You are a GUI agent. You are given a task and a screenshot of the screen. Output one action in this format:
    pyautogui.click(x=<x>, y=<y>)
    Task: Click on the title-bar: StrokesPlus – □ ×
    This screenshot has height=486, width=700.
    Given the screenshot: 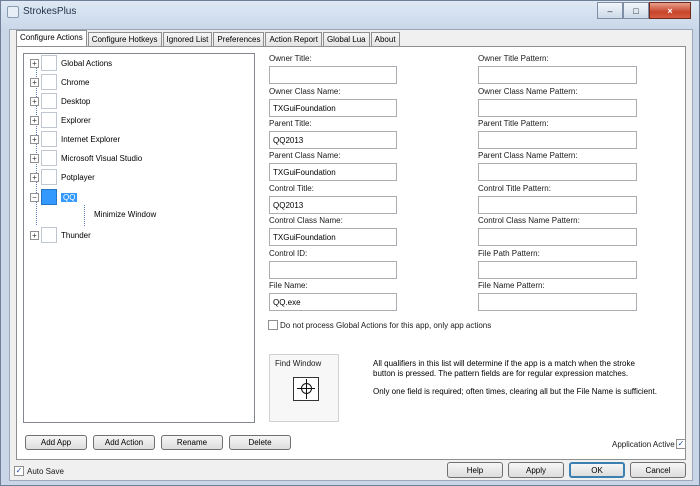 What is the action you would take?
    pyautogui.click(x=350, y=12)
    